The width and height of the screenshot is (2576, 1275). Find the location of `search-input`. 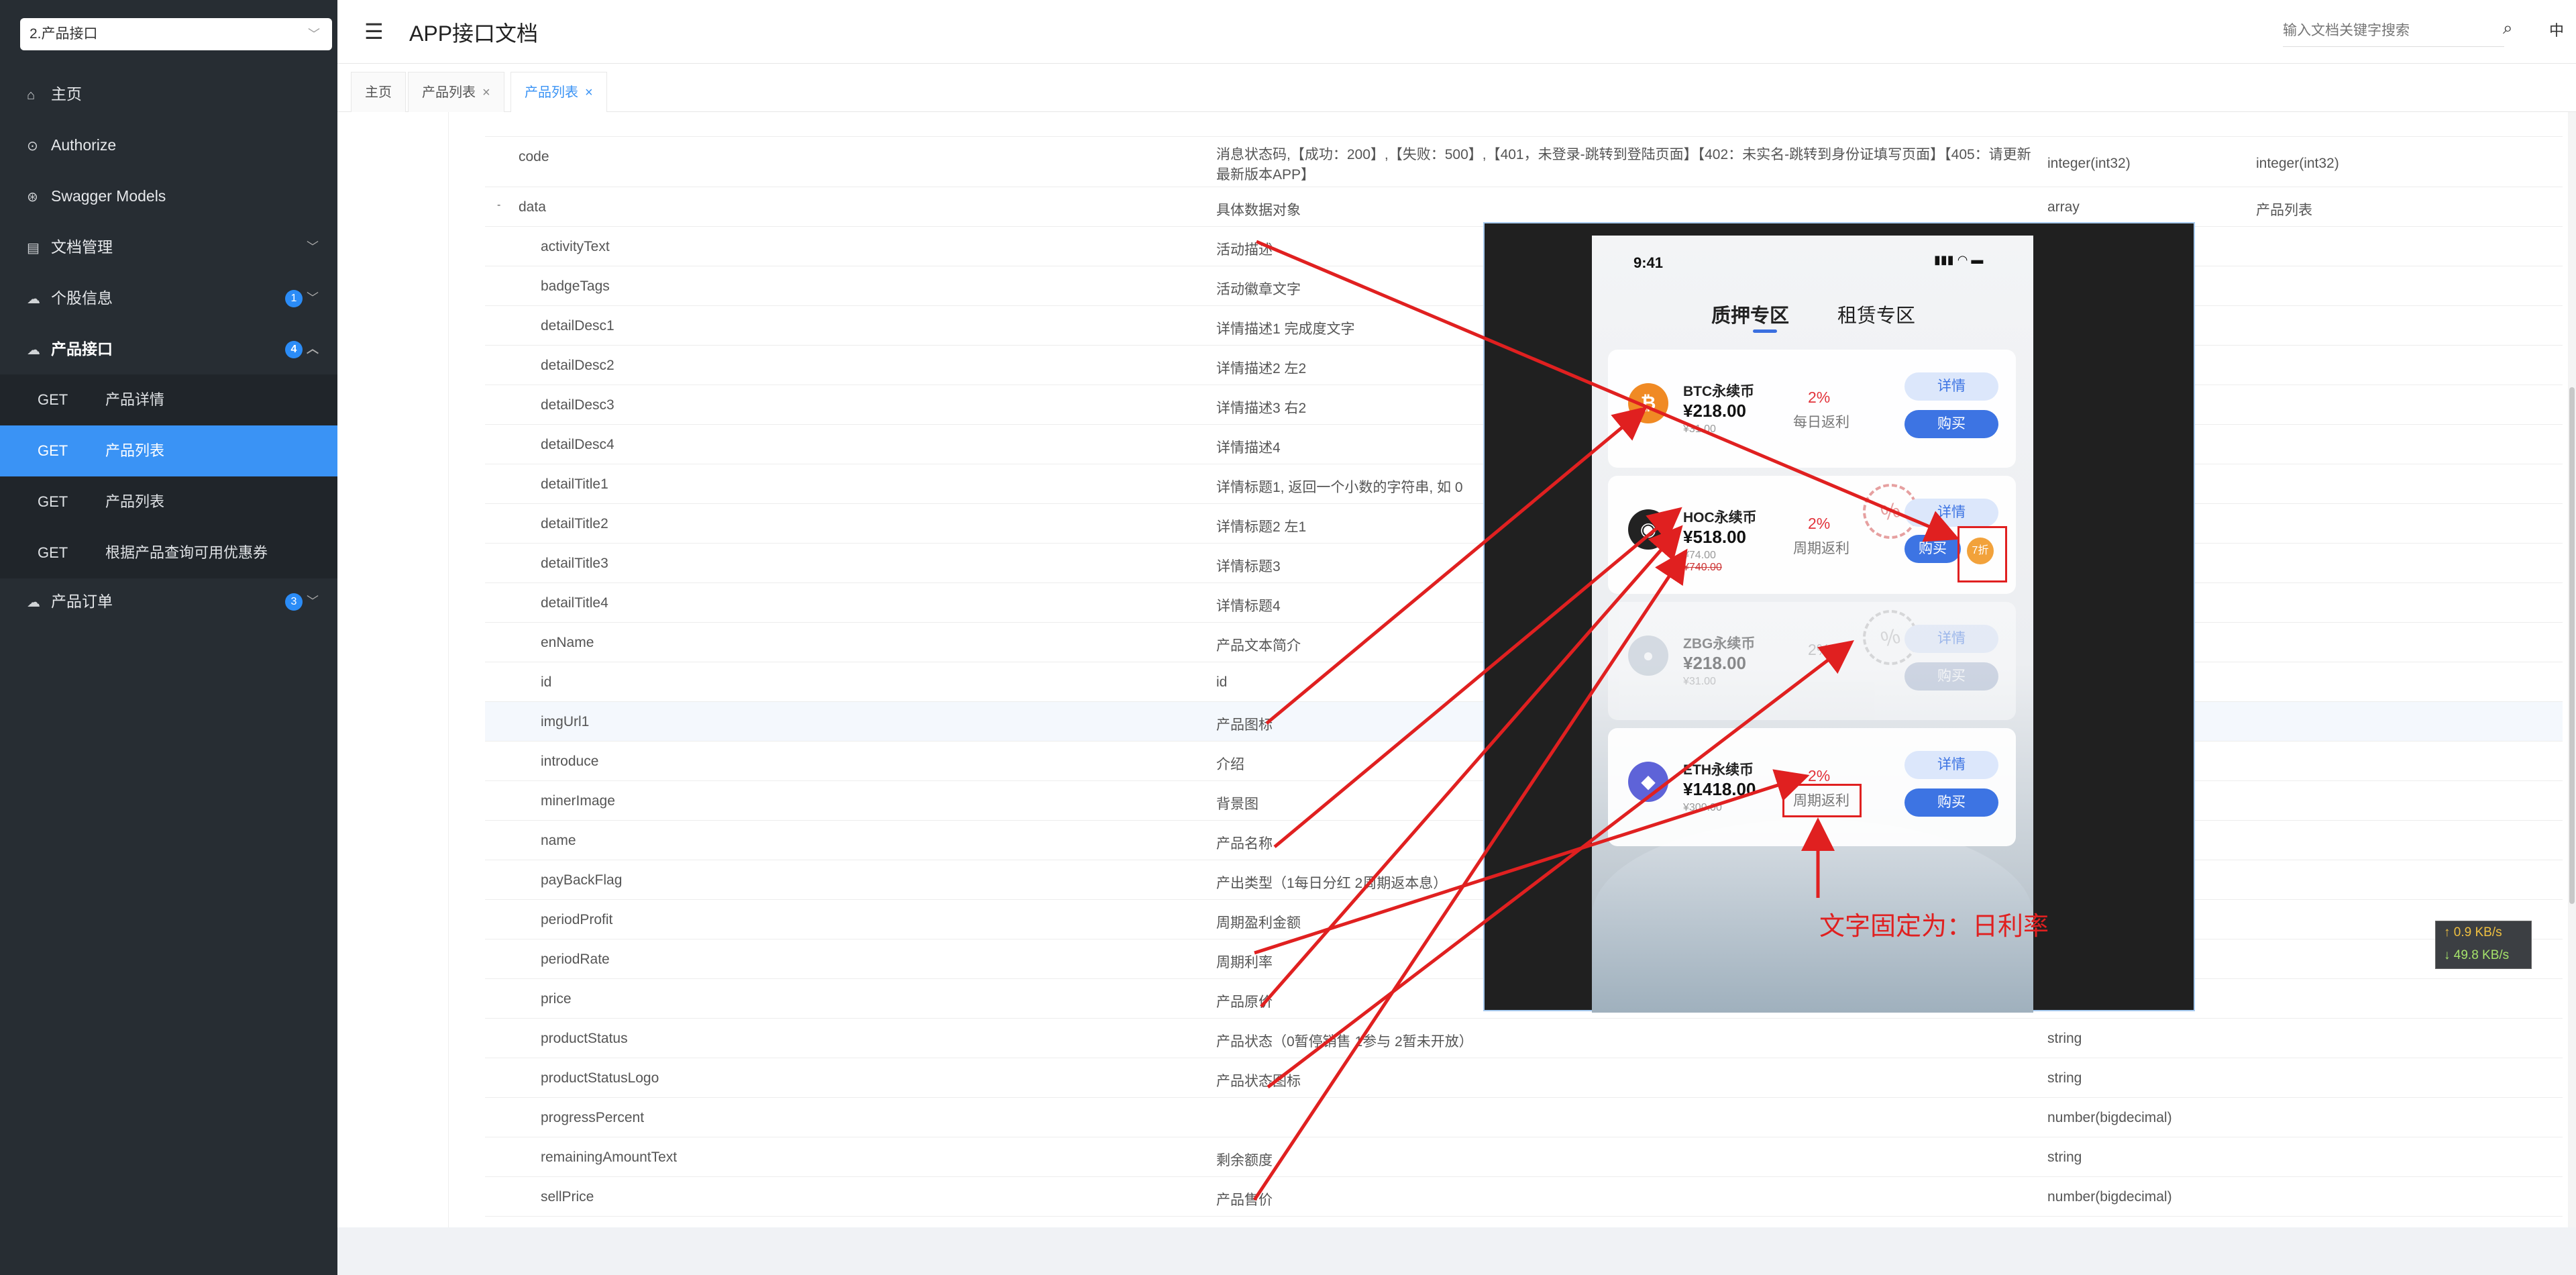

search-input is located at coordinates (2390, 31).